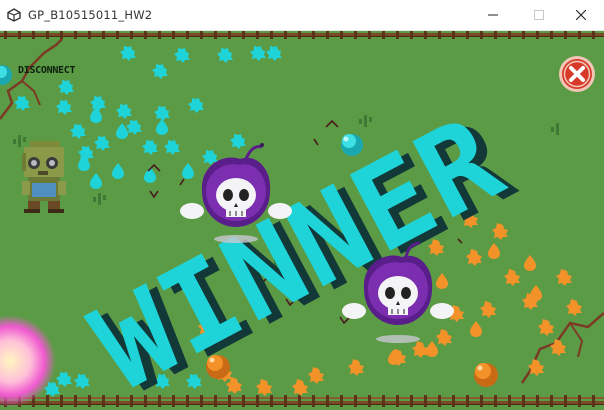  I want to click on maximize-button, so click(539, 15).